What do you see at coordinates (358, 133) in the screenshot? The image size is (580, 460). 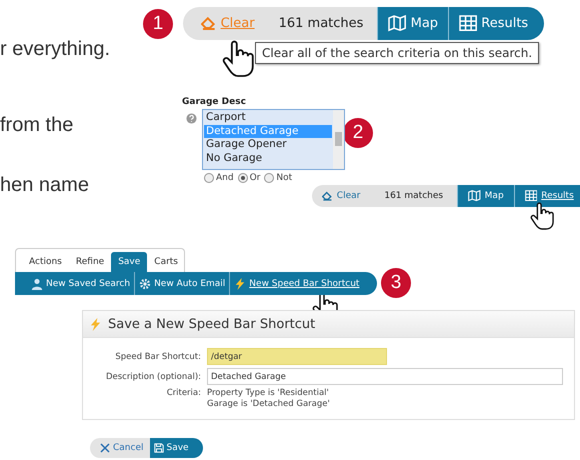 I see `step-number-badge: 2` at bounding box center [358, 133].